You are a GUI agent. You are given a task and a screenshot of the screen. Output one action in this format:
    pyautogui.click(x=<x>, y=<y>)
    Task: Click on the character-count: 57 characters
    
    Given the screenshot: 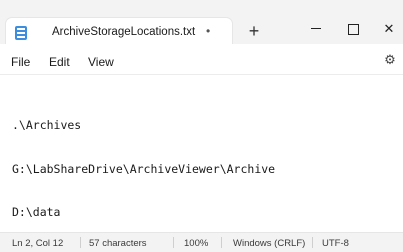 What is the action you would take?
    pyautogui.click(x=118, y=243)
    